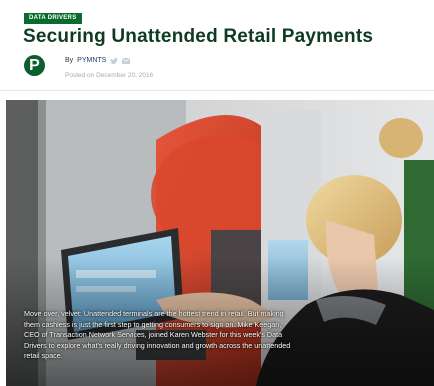  I want to click on author-link: PYMNTS, so click(91, 60).